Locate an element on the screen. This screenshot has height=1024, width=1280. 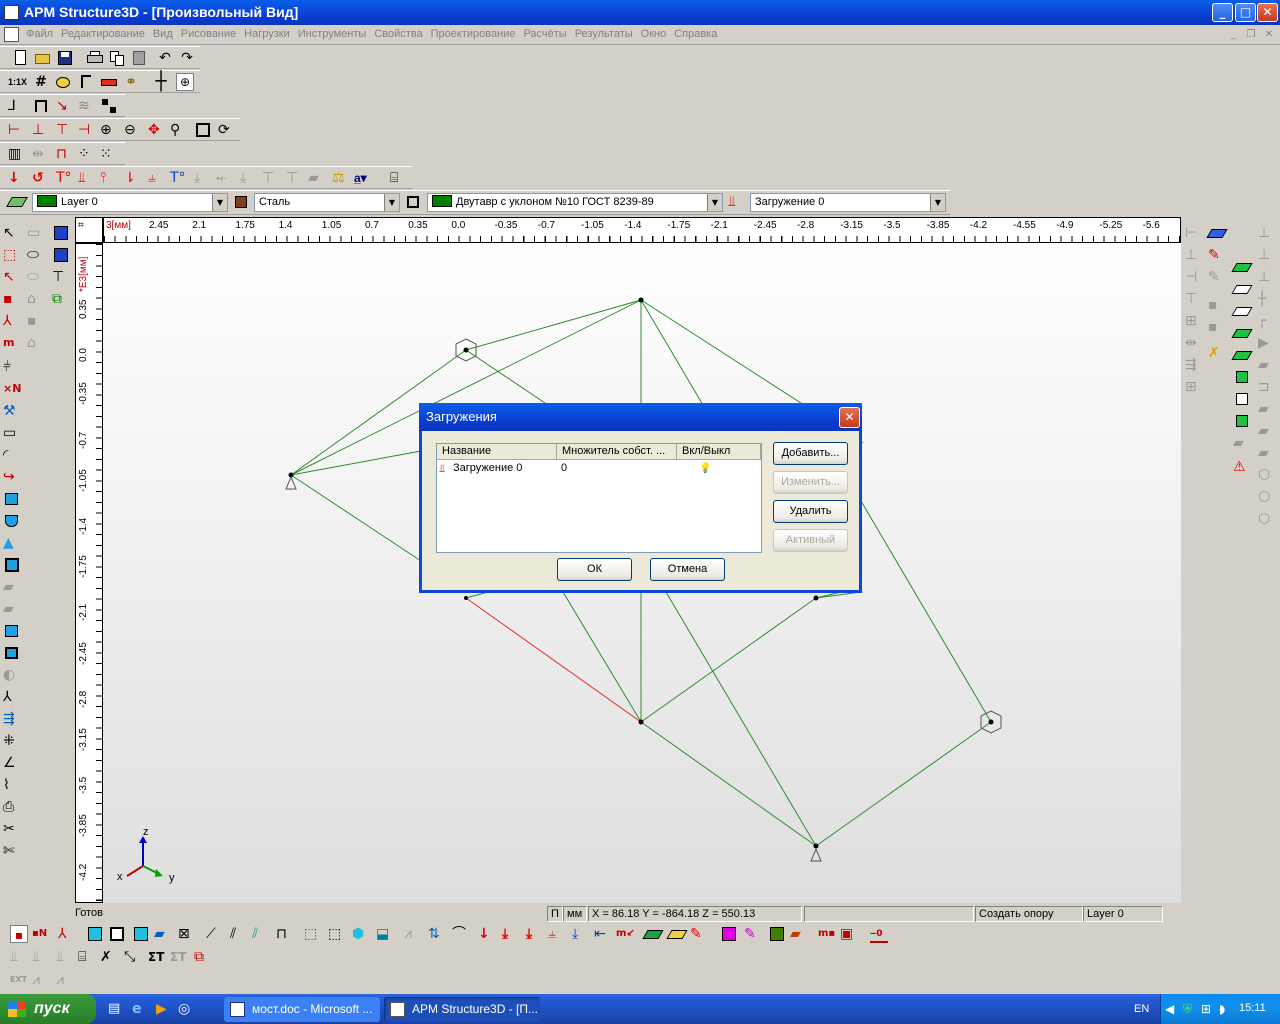
group-icon: ⁜ is located at coordinates (12, 741).